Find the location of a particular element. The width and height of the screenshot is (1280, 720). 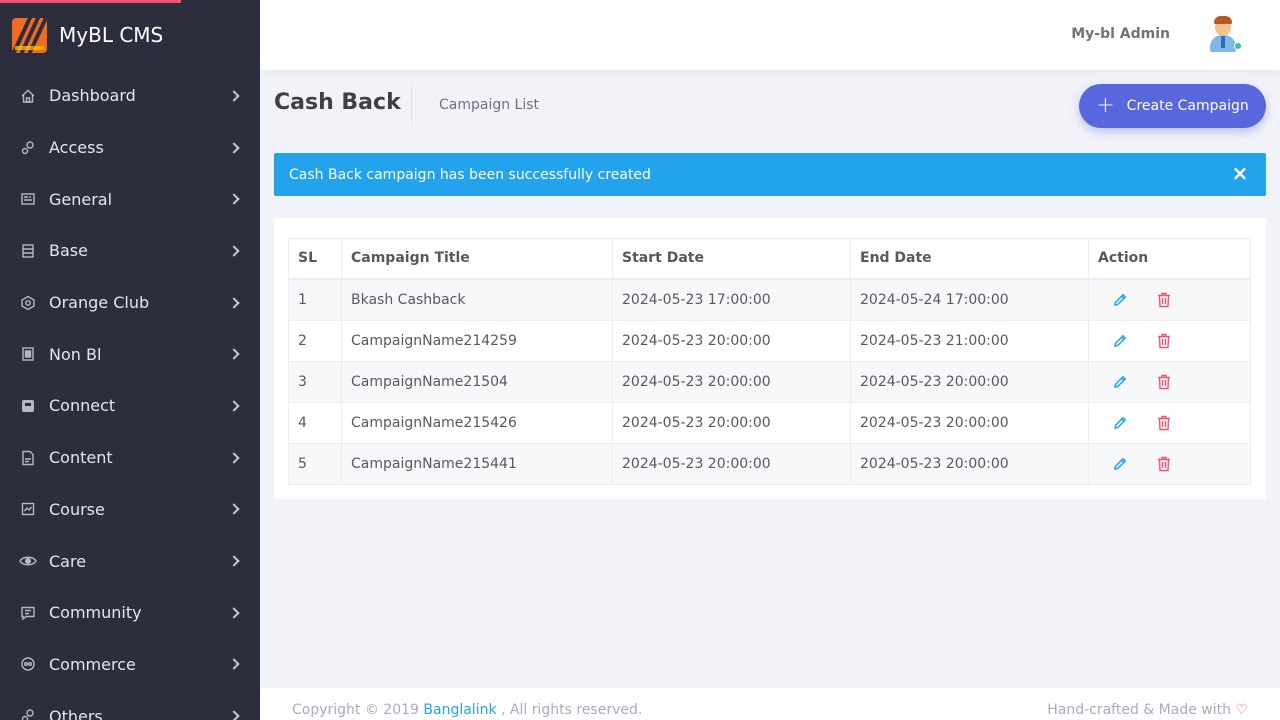

sidebar-item-community: Community is located at coordinates (130, 613).